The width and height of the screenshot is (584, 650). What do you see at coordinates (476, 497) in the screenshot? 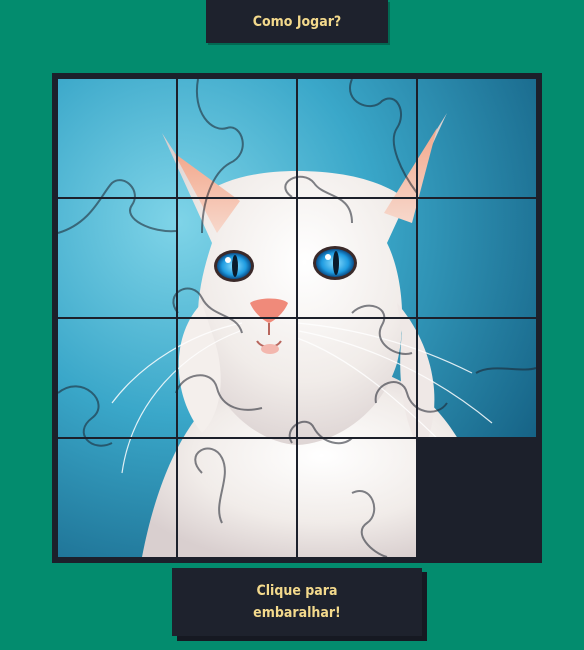
I see `empty-tile-slot` at bounding box center [476, 497].